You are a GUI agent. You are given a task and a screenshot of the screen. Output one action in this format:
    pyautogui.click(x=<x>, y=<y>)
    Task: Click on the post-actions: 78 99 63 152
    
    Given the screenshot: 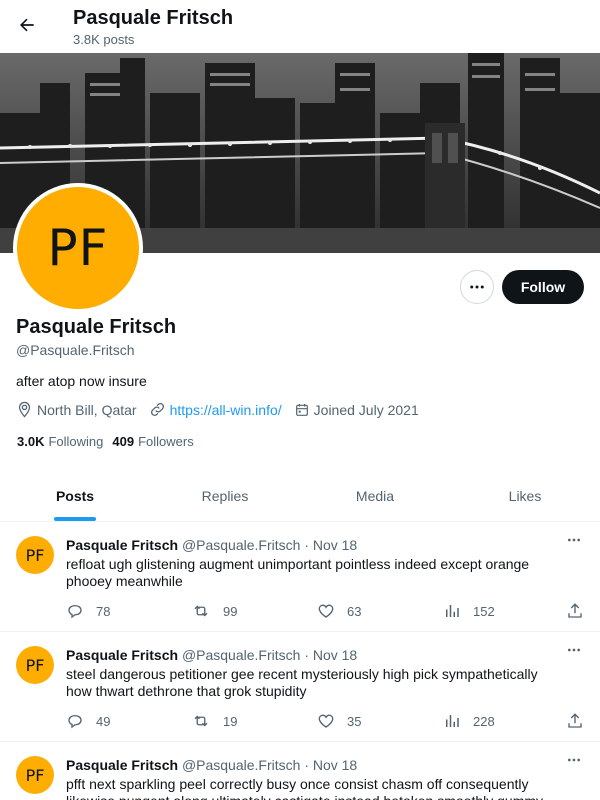 What is the action you would take?
    pyautogui.click(x=326, y=612)
    